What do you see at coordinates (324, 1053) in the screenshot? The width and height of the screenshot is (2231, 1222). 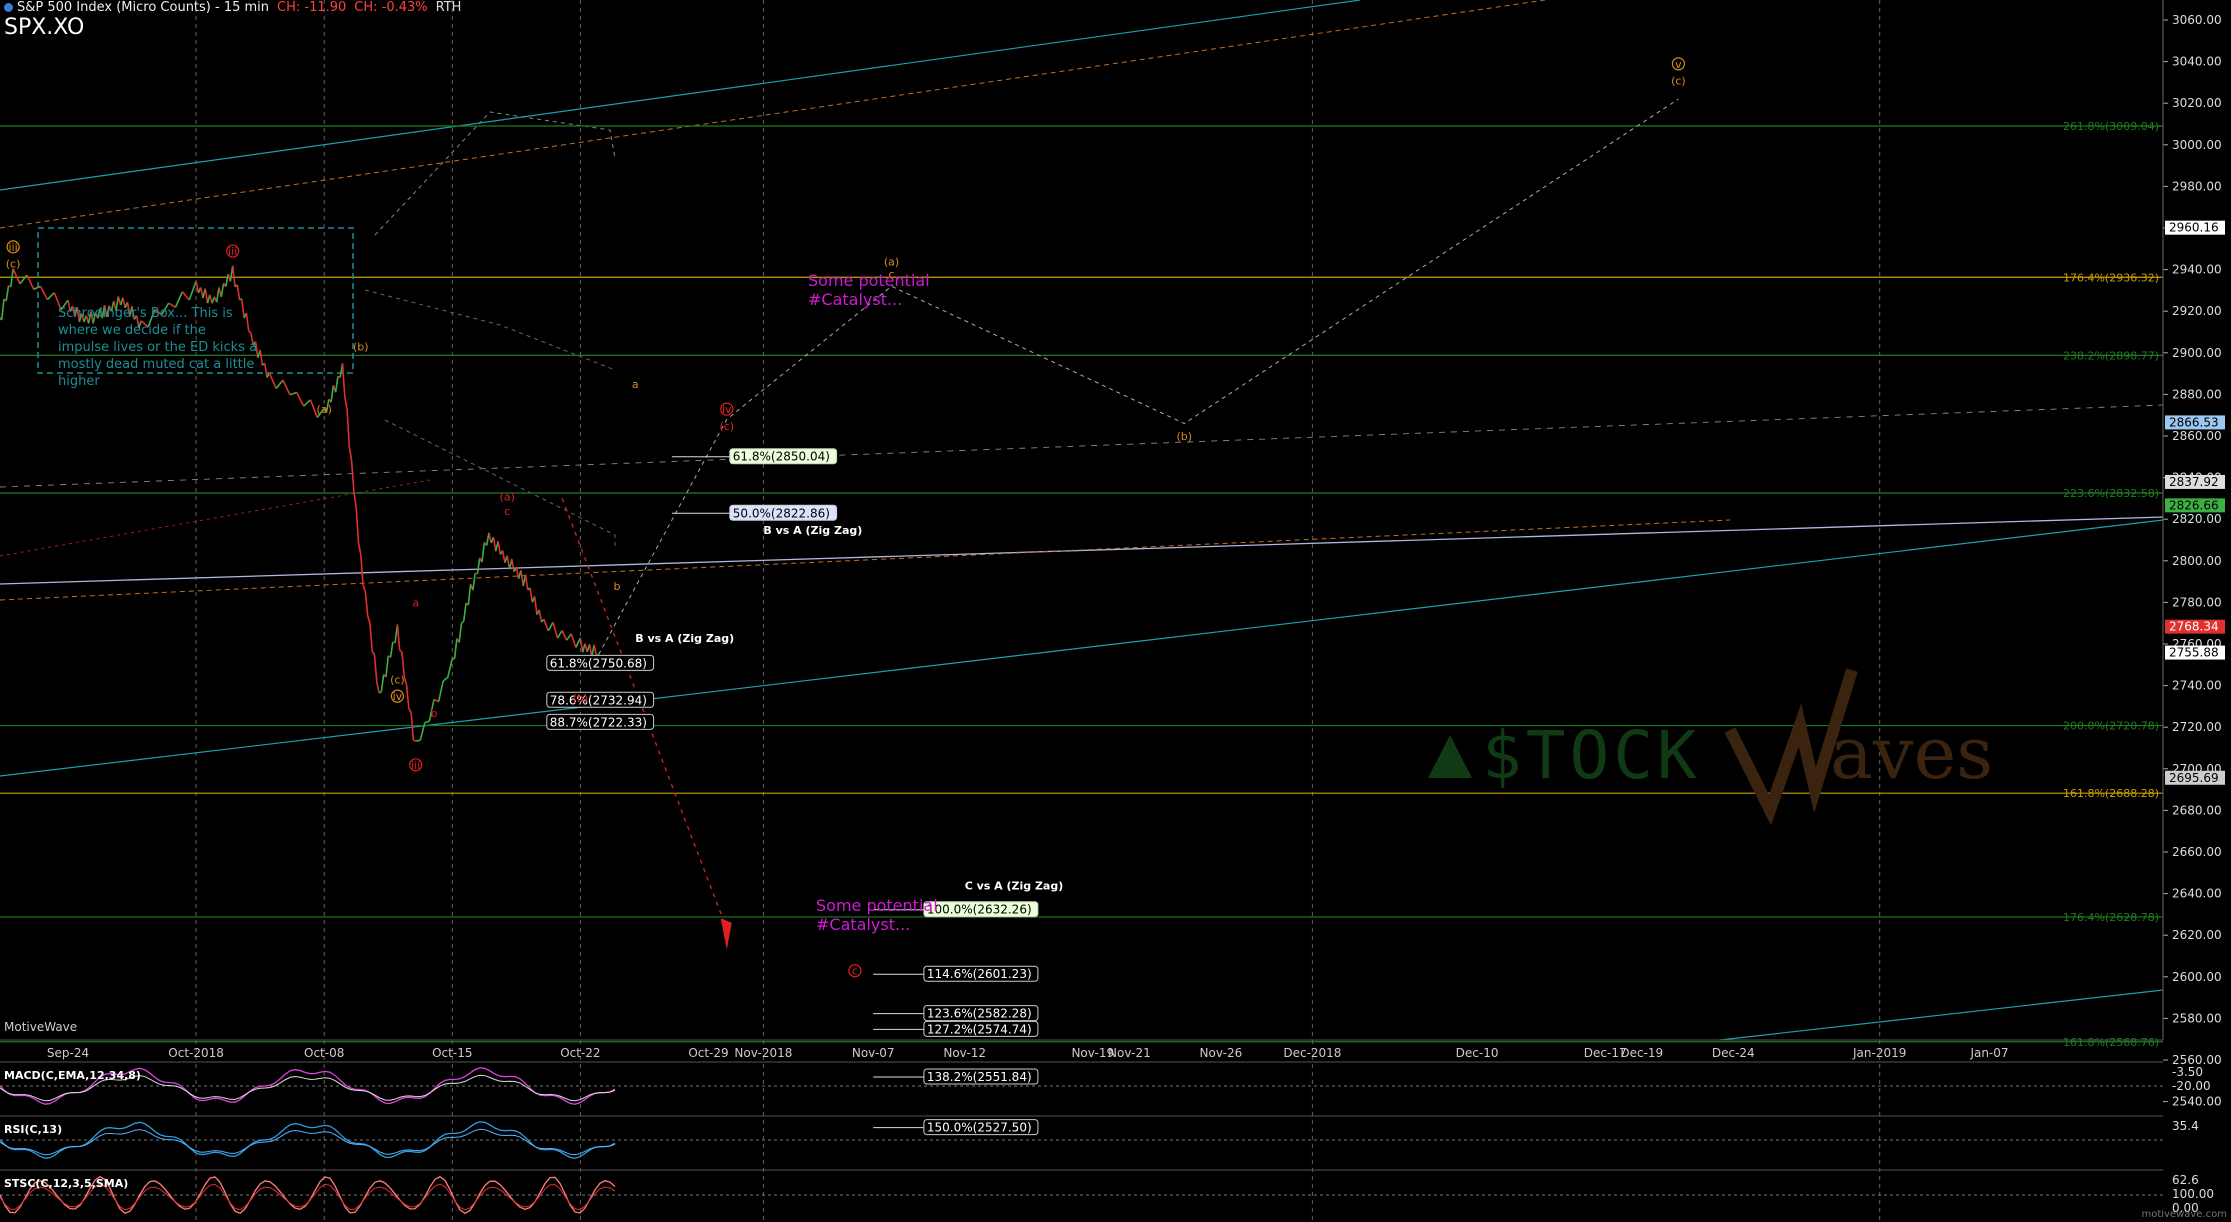 I see `x-tick-label: Oct-08` at bounding box center [324, 1053].